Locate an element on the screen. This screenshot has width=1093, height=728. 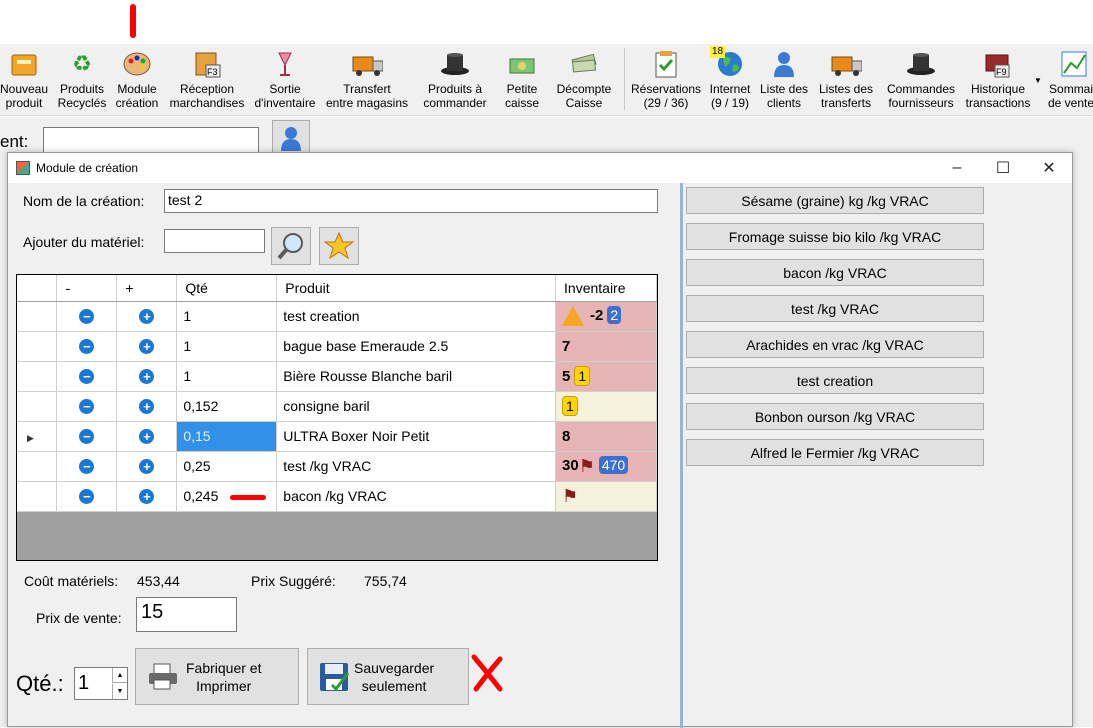
red-annotation-mark is located at coordinates (133, 21).